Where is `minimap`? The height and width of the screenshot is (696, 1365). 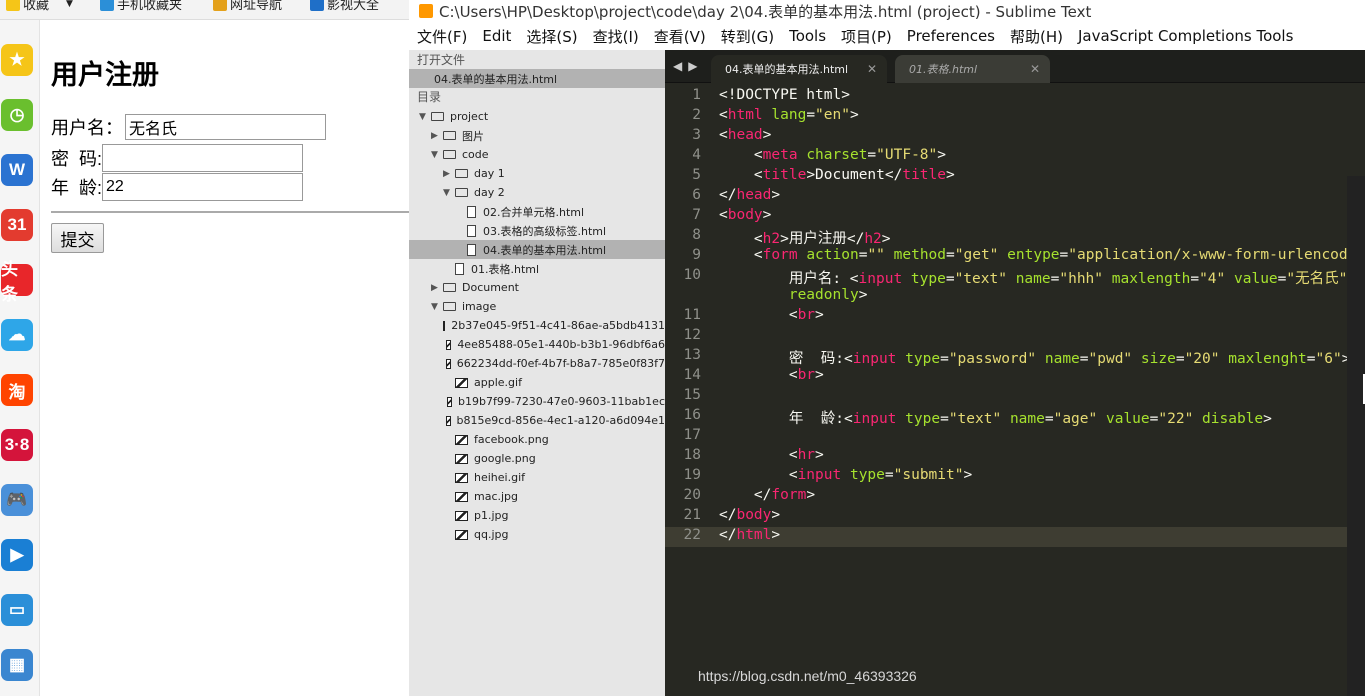
minimap is located at coordinates (1356, 436).